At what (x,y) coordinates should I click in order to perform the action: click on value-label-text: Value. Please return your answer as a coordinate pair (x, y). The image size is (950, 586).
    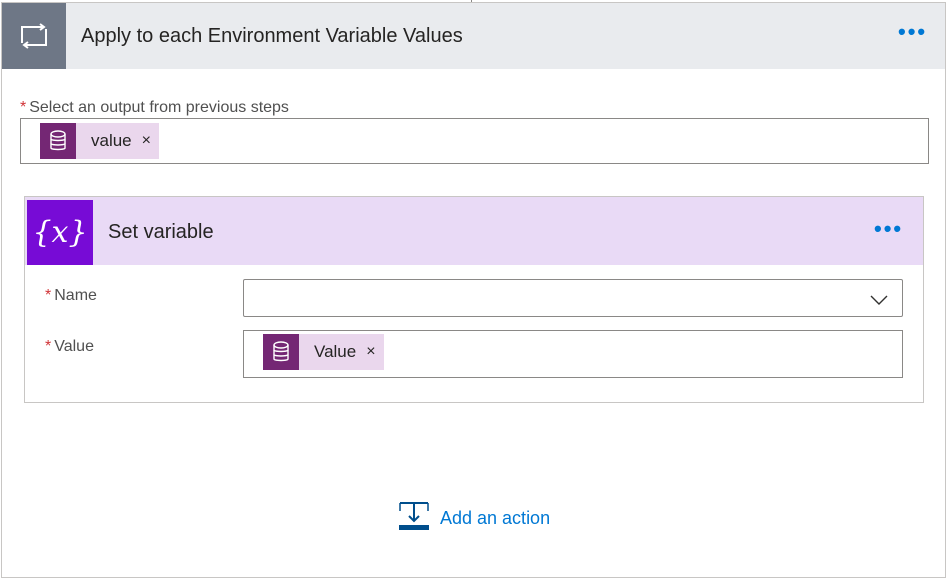
    Looking at the image, I should click on (74, 346).